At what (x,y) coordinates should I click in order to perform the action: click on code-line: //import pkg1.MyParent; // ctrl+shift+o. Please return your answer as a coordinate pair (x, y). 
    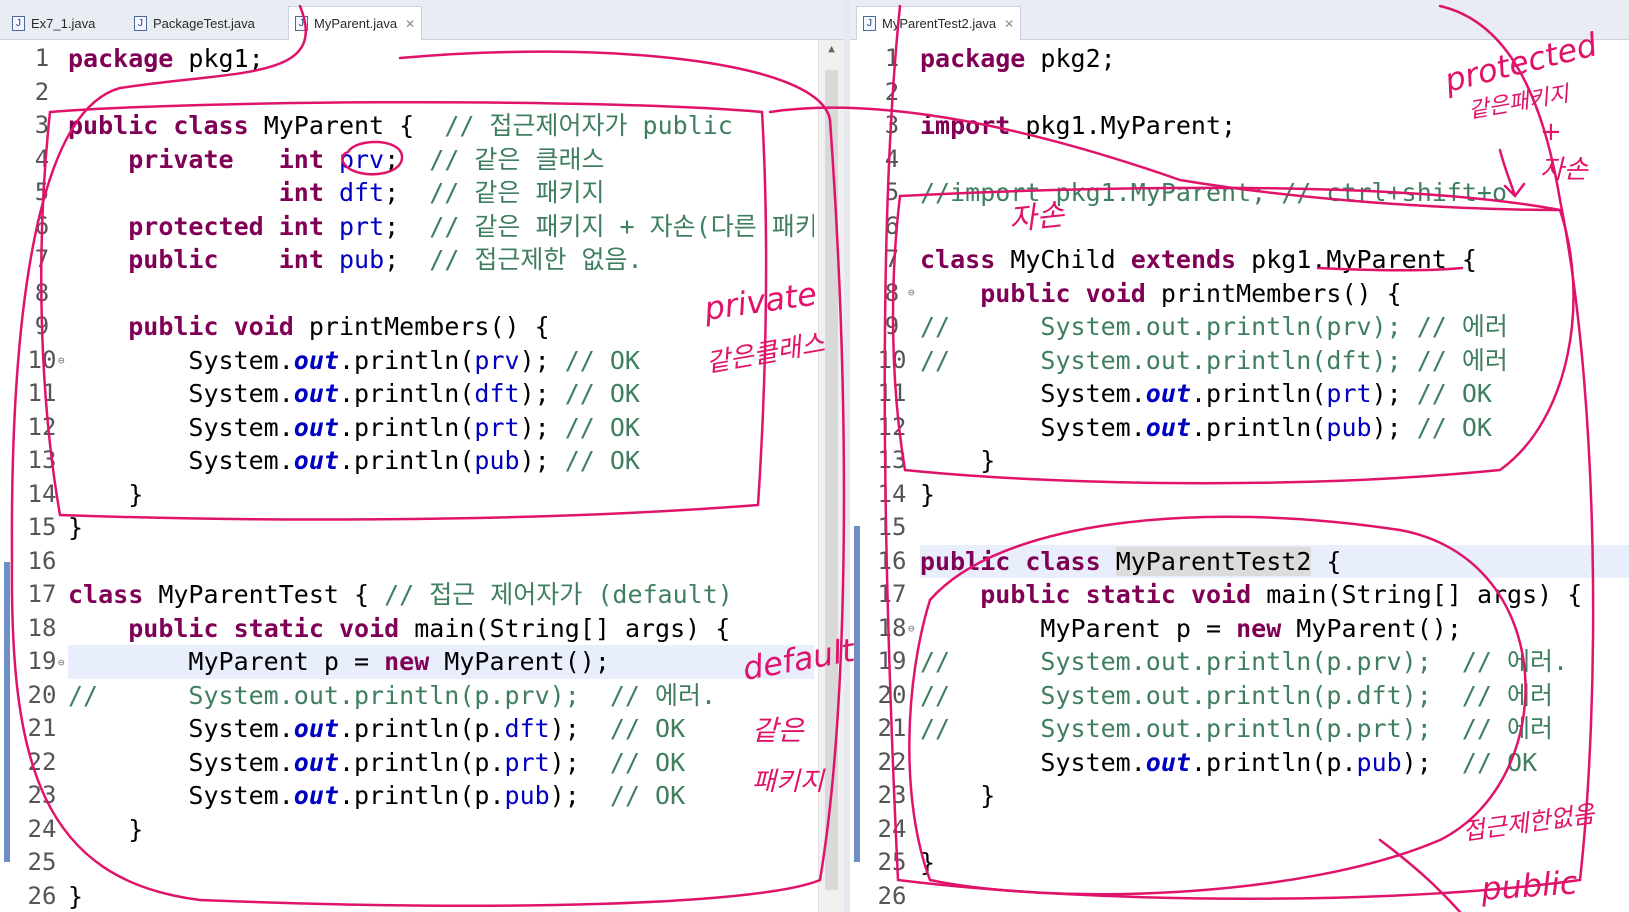
    Looking at the image, I should click on (1213, 192).